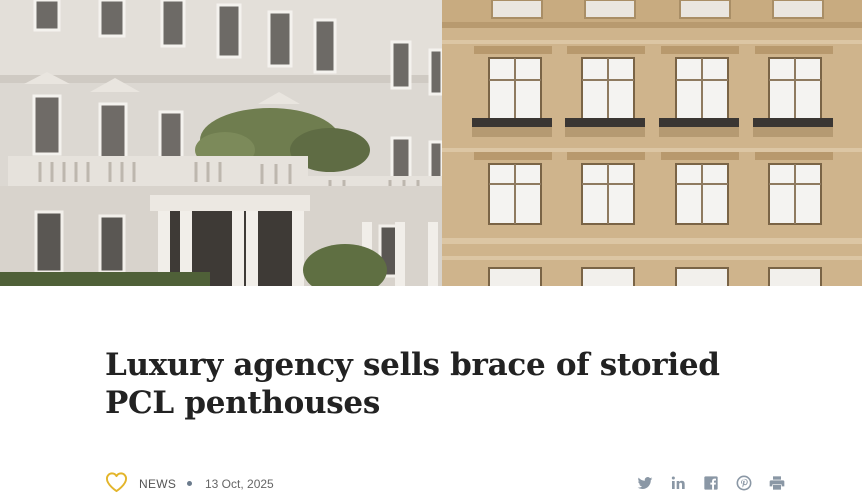 This screenshot has width=862, height=498. Describe the element at coordinates (777, 483) in the screenshot. I see `print-icon` at that location.